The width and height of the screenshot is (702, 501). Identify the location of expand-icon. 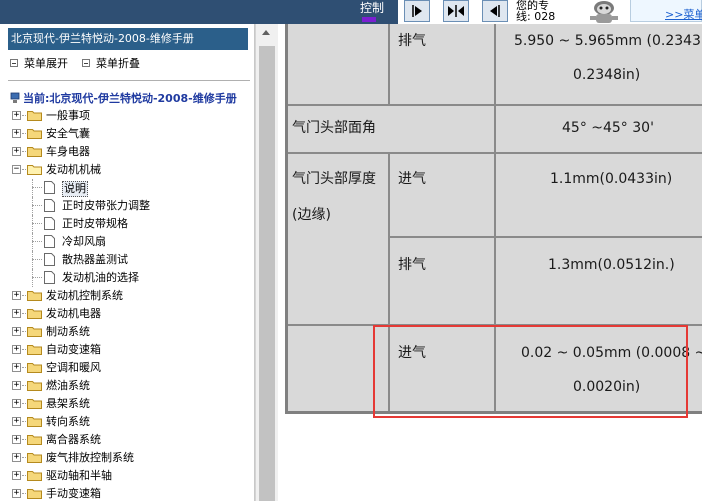
(14, 63).